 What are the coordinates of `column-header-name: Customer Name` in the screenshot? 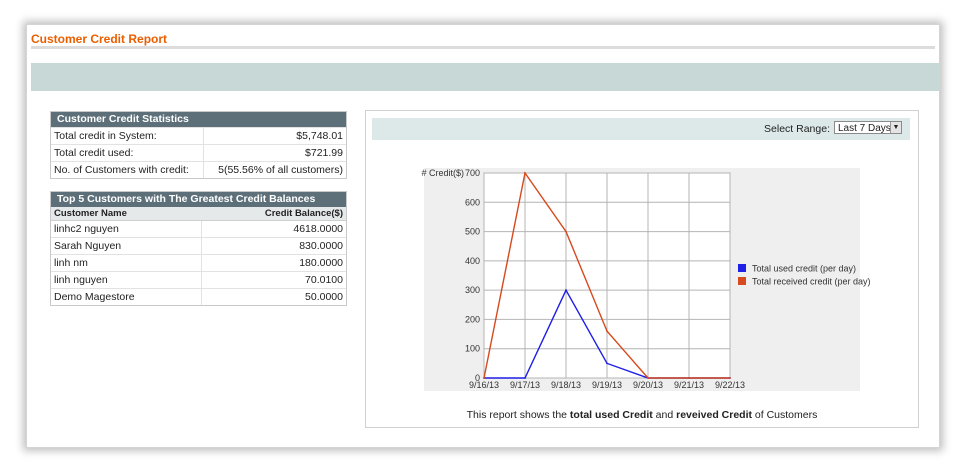 It's located at (126, 214).